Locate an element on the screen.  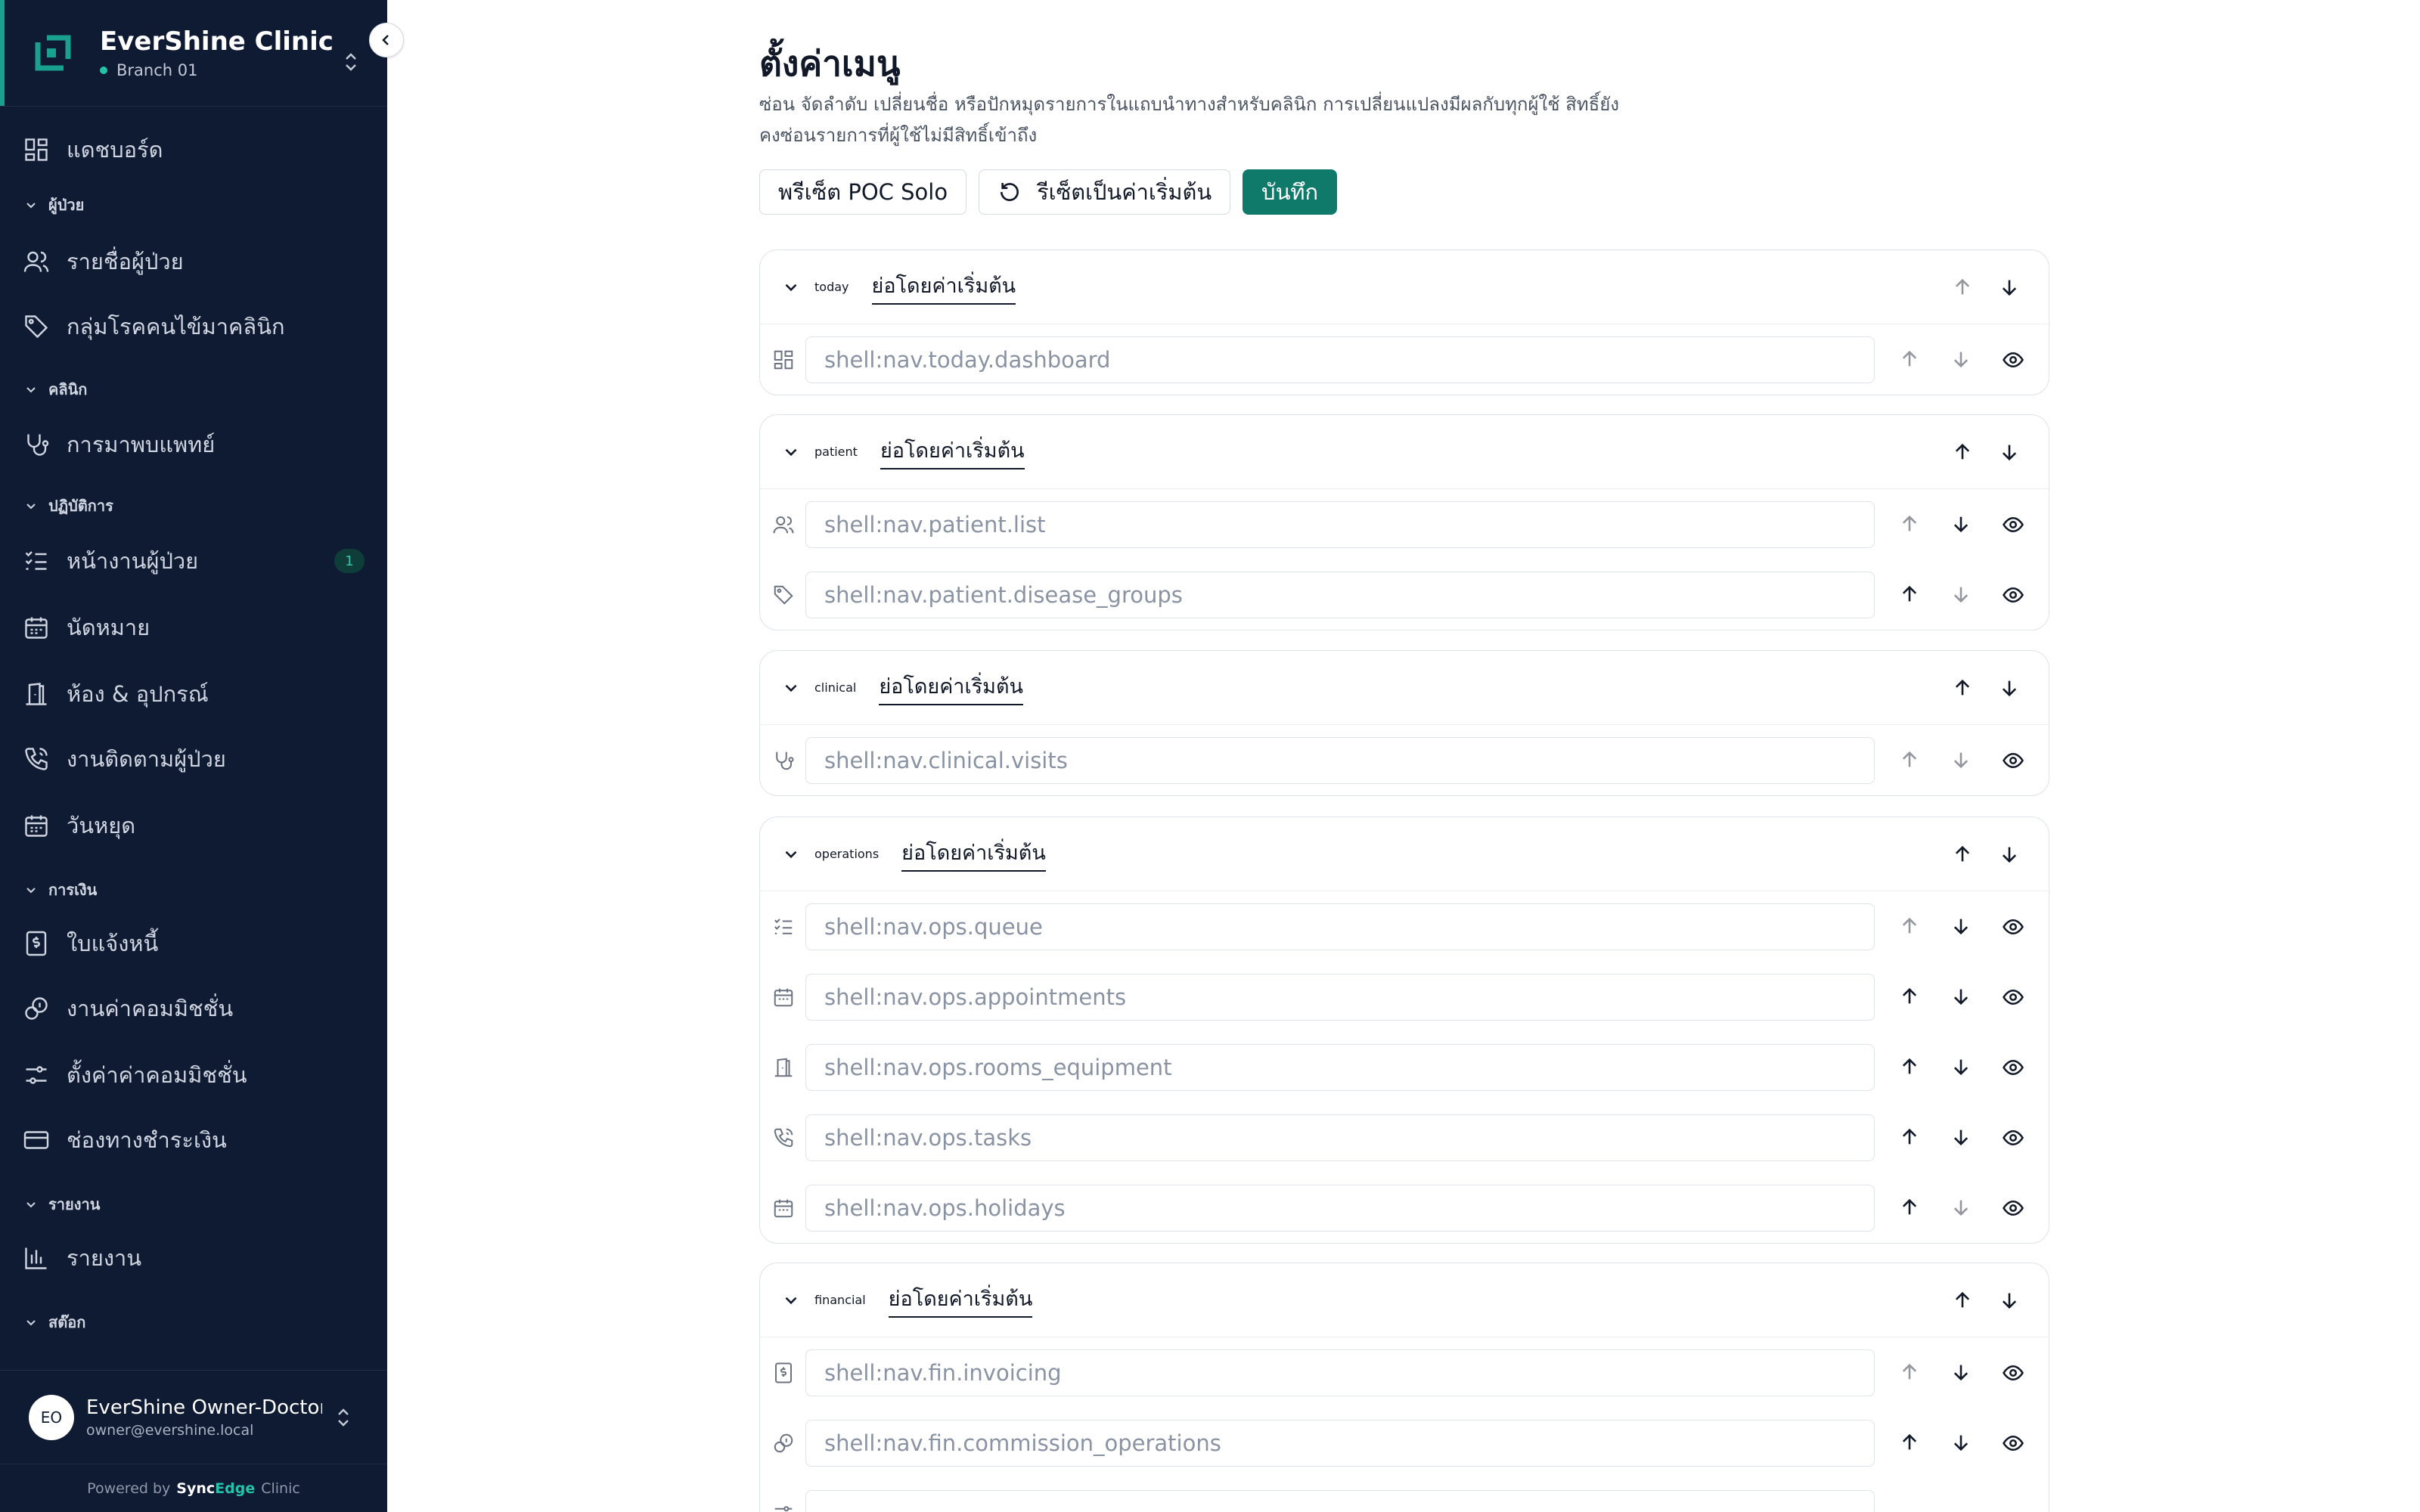
menu-item-label-input: shell:nav.fin.invoicing is located at coordinates (1340, 1372).